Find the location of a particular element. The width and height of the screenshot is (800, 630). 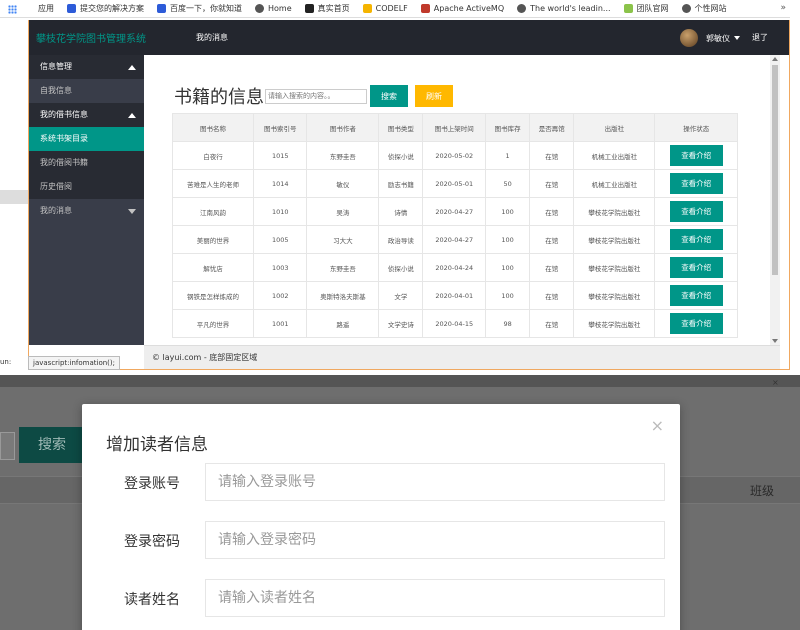

column-header: 图书作者 is located at coordinates (343, 127).